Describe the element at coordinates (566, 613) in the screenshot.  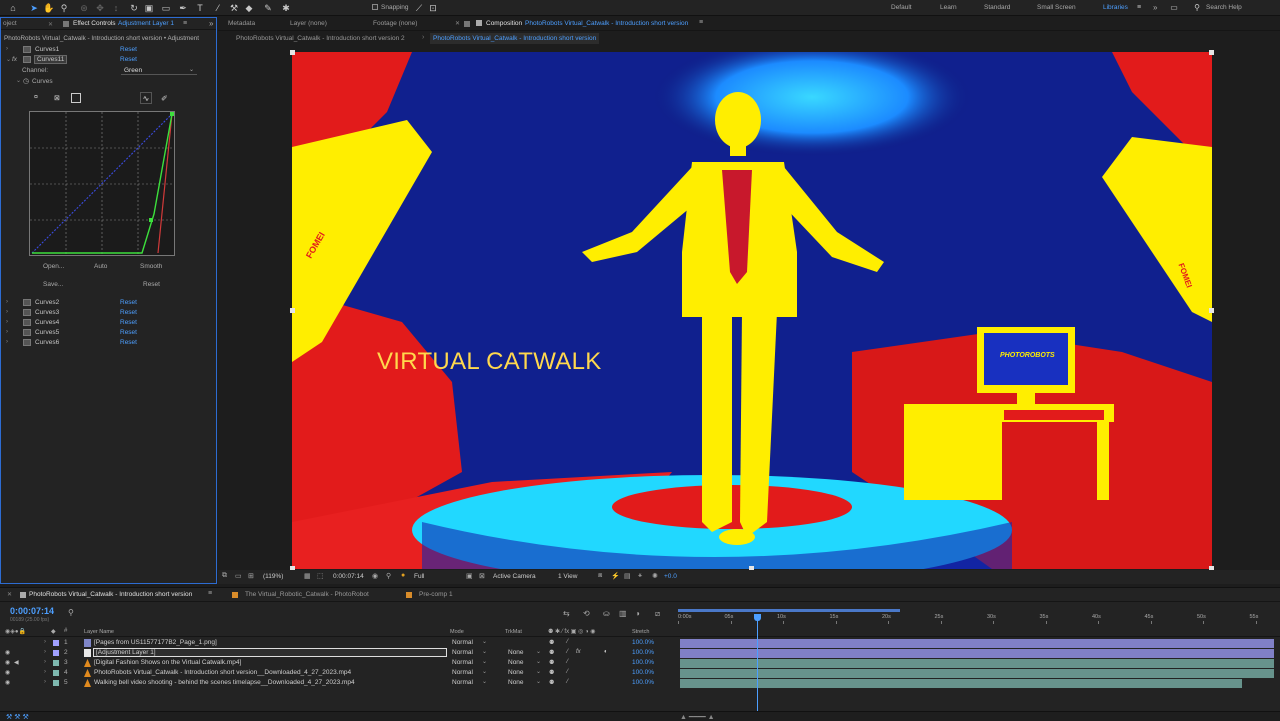
I see `comp-mini-flowchart-icon: ⇆` at that location.